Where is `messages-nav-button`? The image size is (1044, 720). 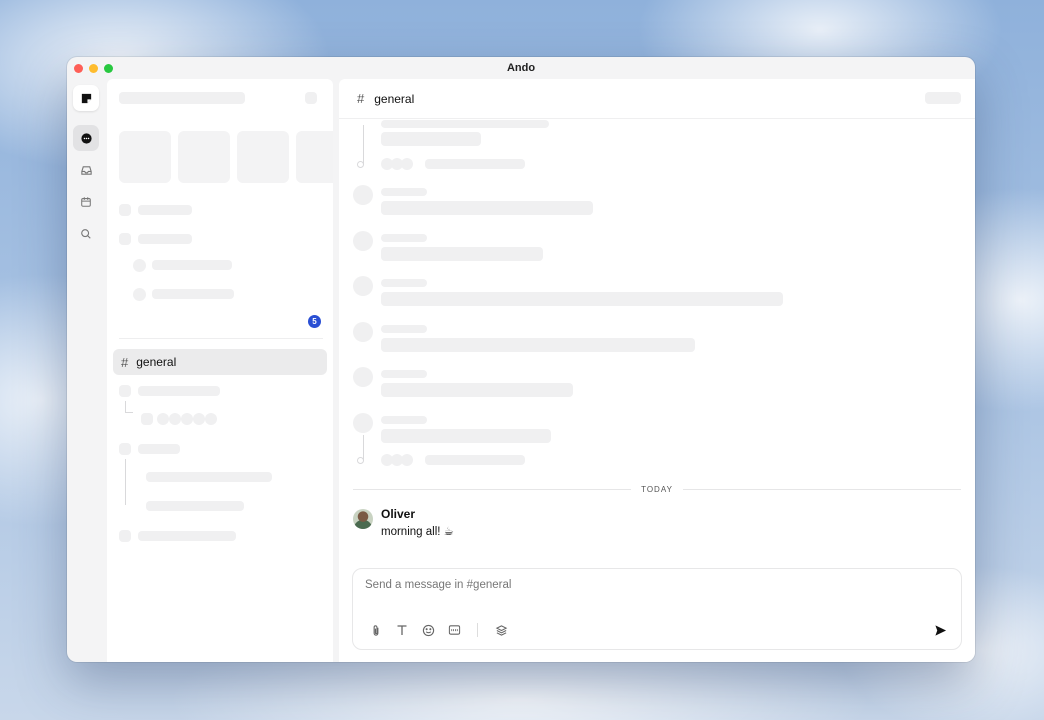 messages-nav-button is located at coordinates (86, 138).